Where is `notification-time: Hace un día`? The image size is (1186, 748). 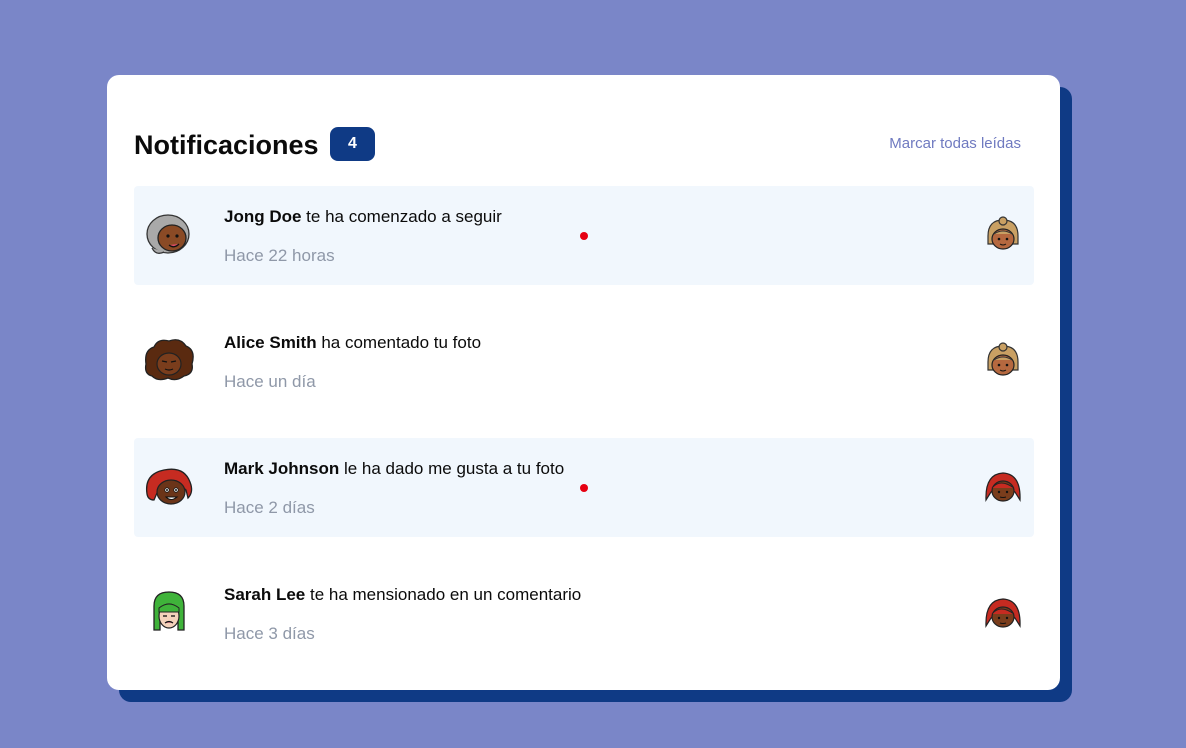
notification-time: Hace un día is located at coordinates (270, 381).